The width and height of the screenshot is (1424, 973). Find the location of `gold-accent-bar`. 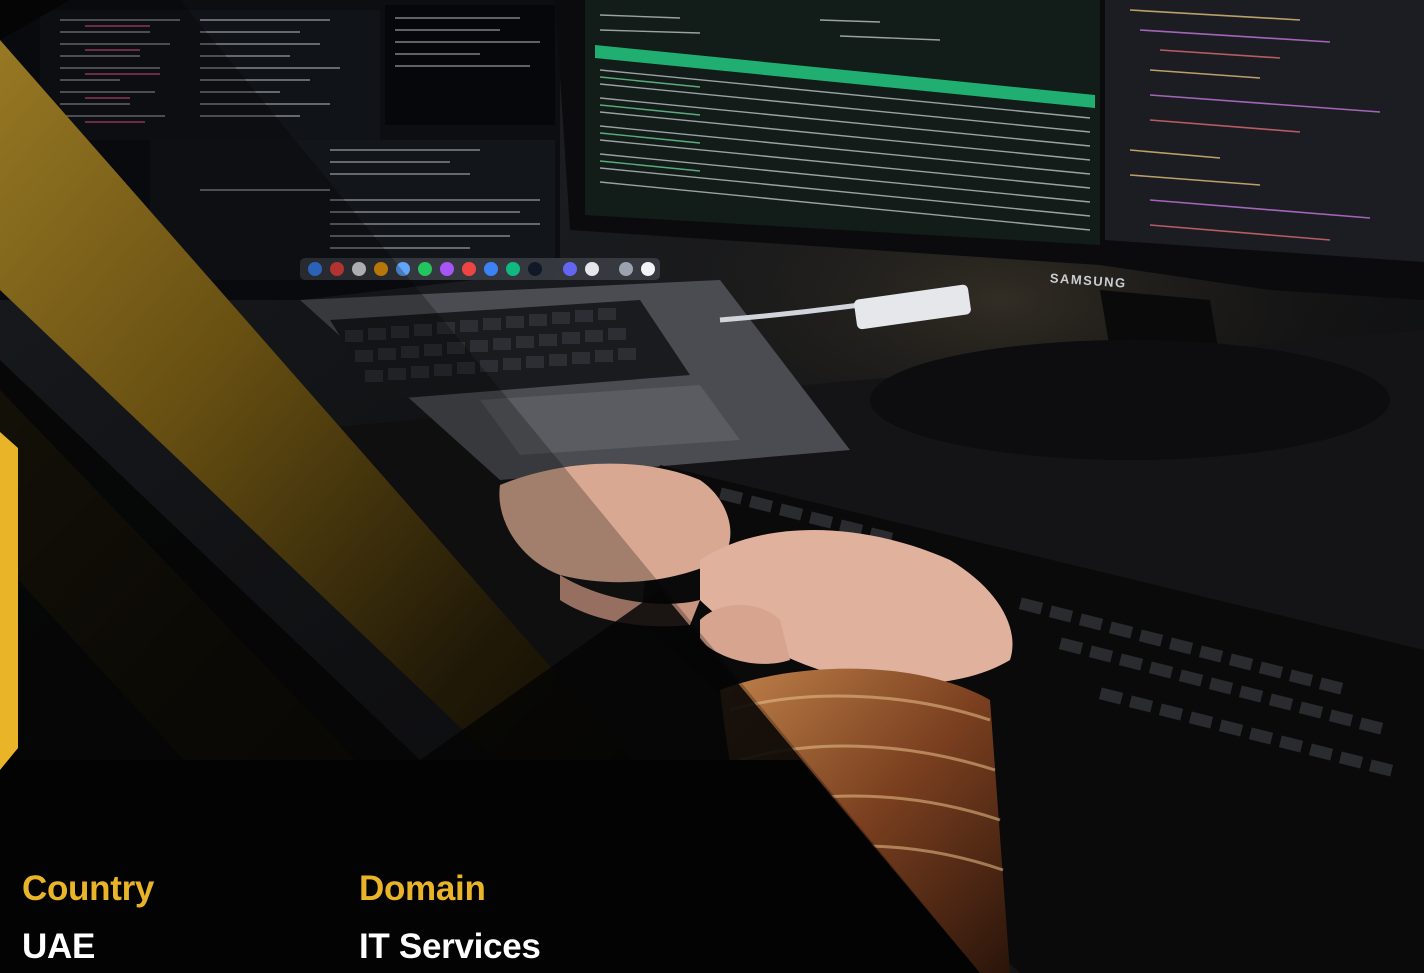

gold-accent-bar is located at coordinates (9, 601).